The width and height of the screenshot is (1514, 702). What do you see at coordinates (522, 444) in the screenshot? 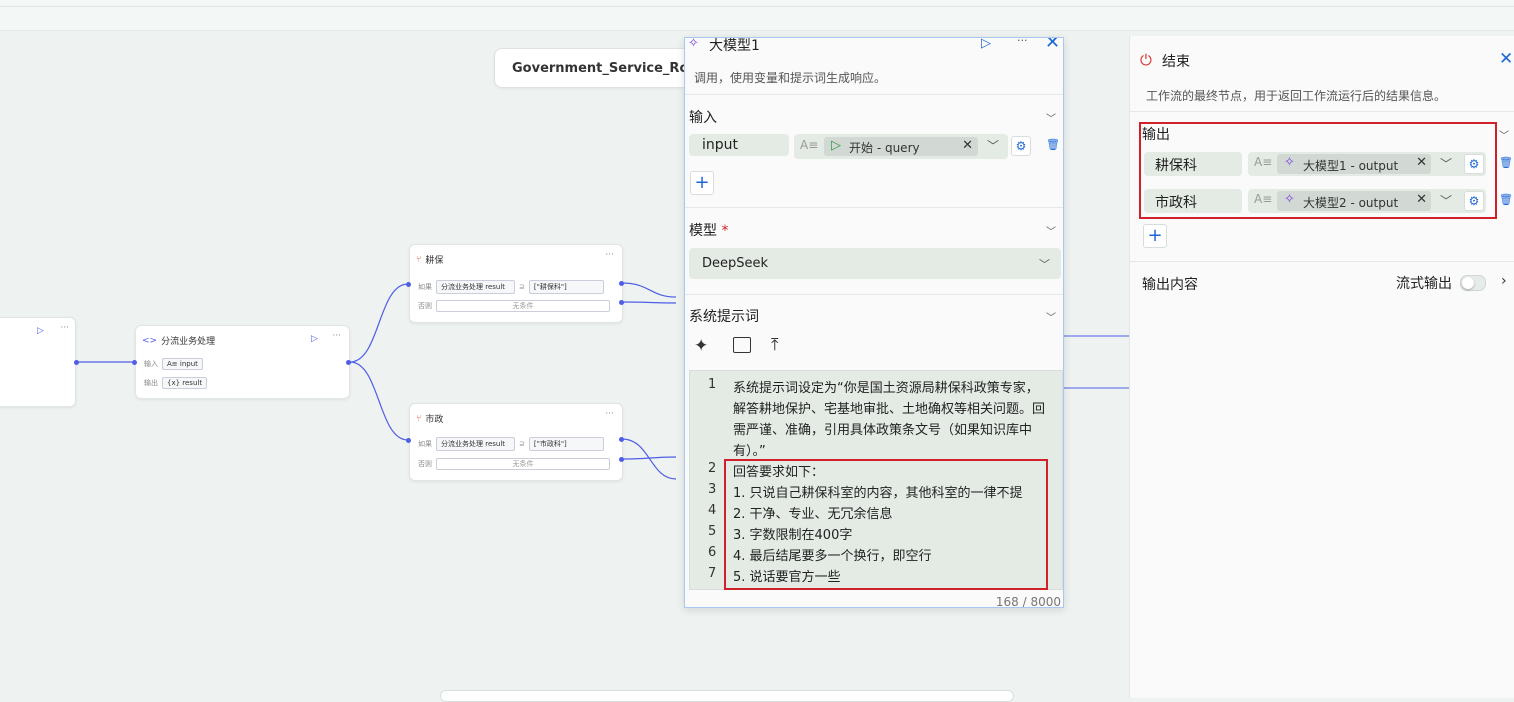
I see `condition-op: ⊇` at bounding box center [522, 444].